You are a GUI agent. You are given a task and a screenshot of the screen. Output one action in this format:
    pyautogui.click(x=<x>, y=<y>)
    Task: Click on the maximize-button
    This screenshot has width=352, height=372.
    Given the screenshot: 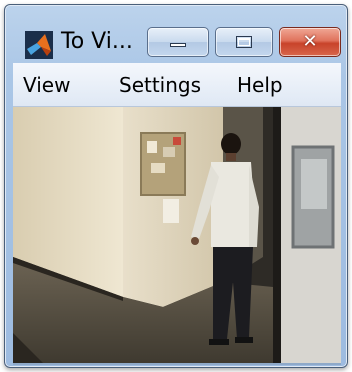 What is the action you would take?
    pyautogui.click(x=244, y=42)
    